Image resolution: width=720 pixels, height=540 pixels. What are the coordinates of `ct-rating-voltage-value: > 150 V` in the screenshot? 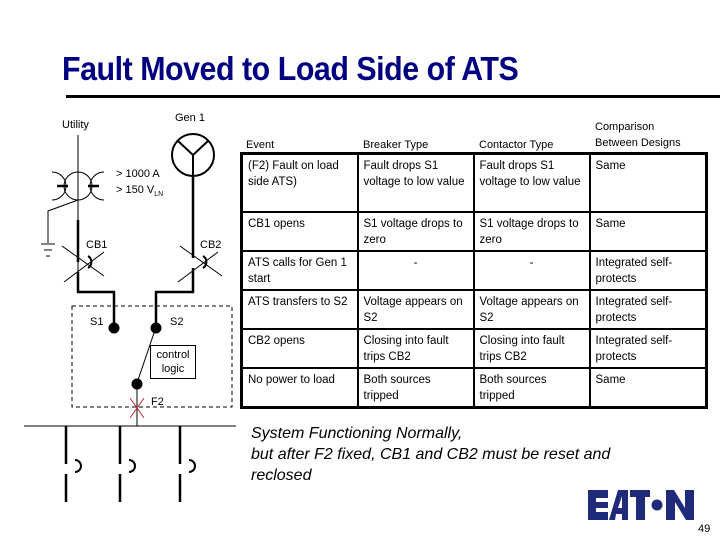 It's located at (135, 190).